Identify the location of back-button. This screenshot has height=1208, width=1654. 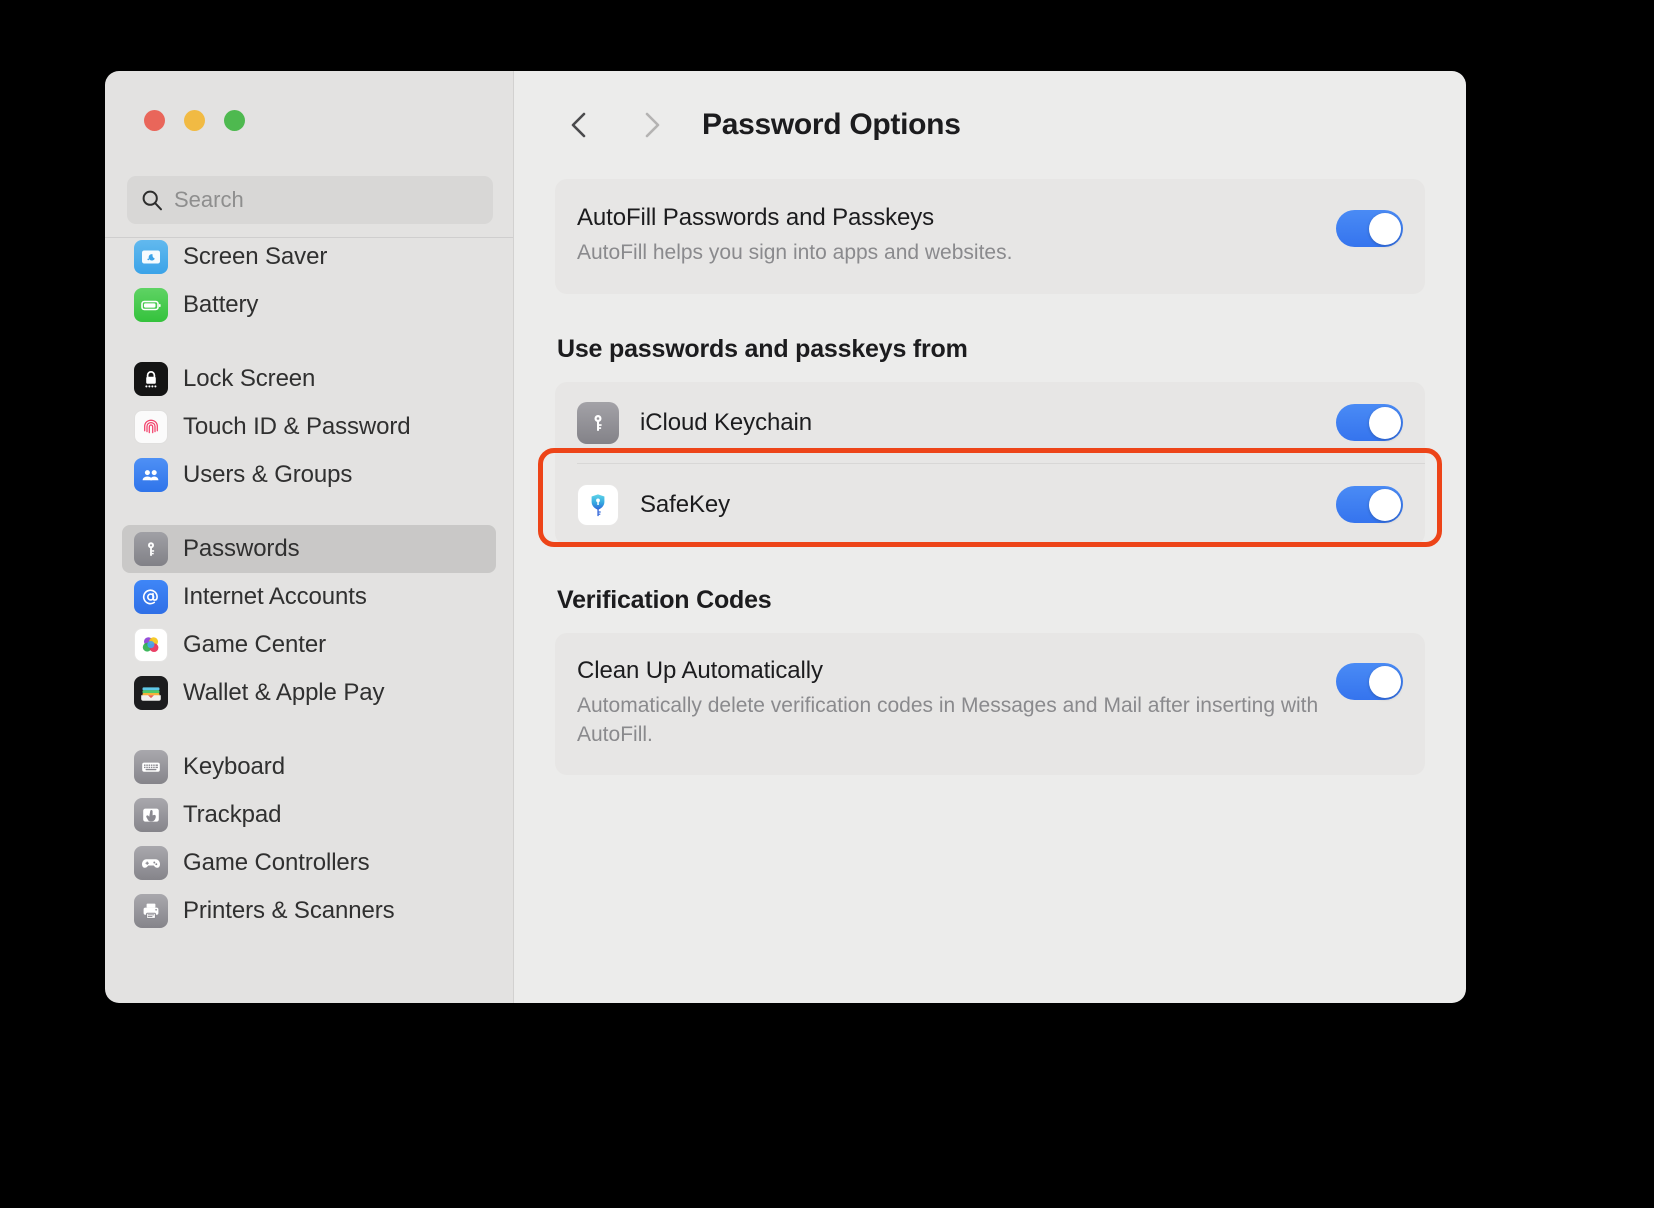
(580, 125).